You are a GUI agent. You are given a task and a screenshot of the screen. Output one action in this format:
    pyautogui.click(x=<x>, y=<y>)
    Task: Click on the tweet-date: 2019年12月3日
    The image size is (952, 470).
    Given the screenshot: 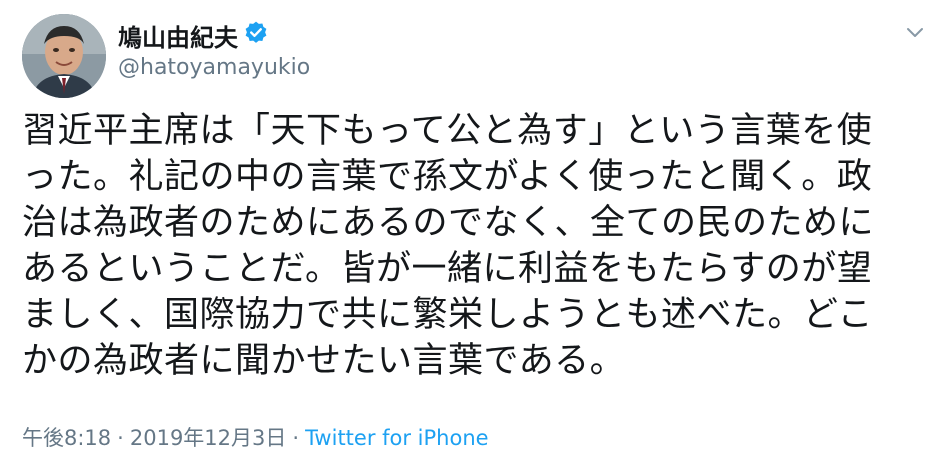 What is the action you would take?
    pyautogui.click(x=208, y=438)
    